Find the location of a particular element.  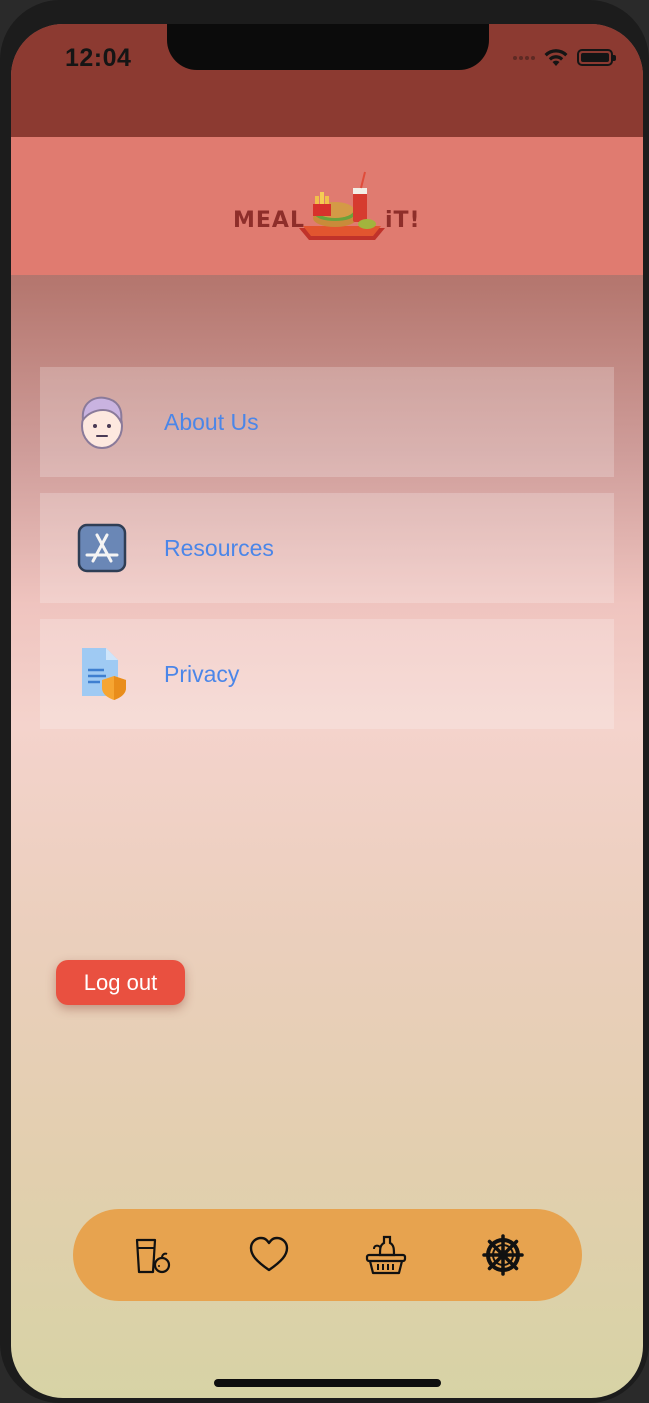

status-icons is located at coordinates (564, 57).